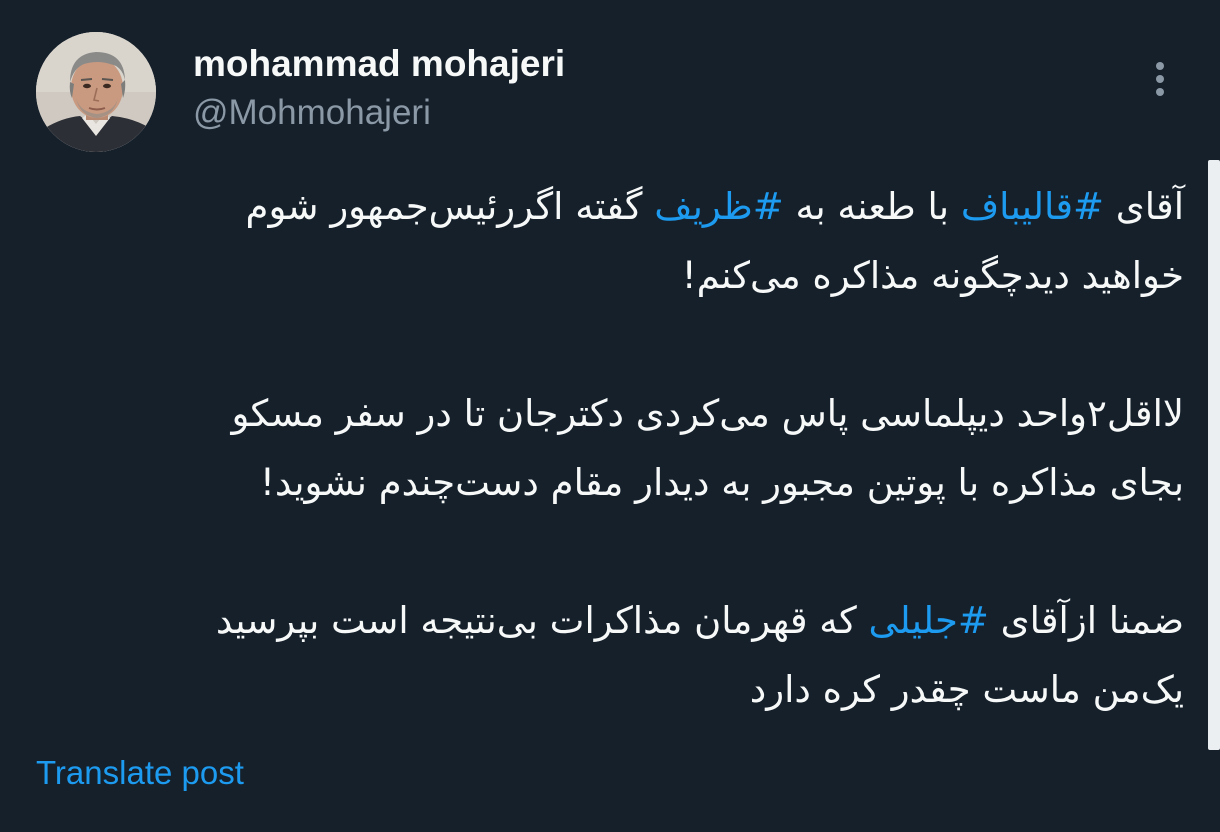  What do you see at coordinates (718, 206) in the screenshot?
I see `hashtag-link: #ظریف` at bounding box center [718, 206].